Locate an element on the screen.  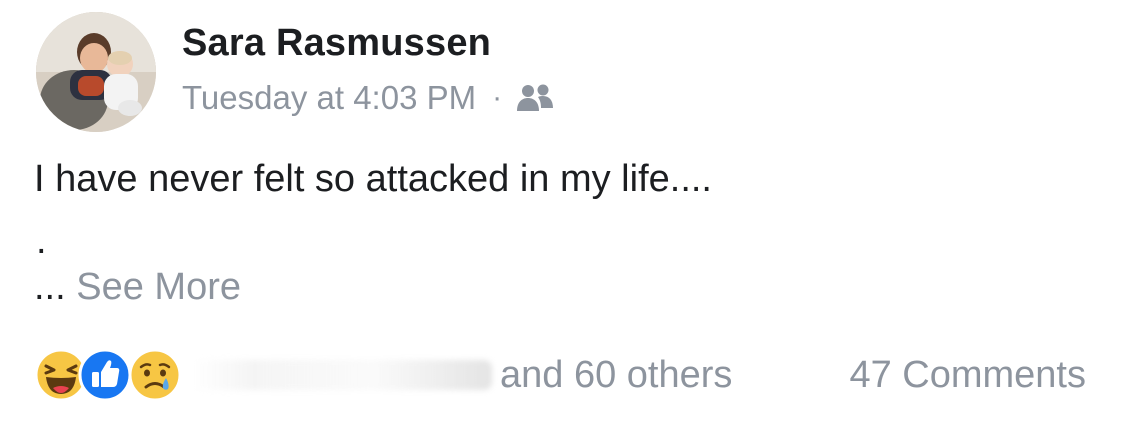
post-meta: Tuesday at 4:03 PM · is located at coordinates (368, 98).